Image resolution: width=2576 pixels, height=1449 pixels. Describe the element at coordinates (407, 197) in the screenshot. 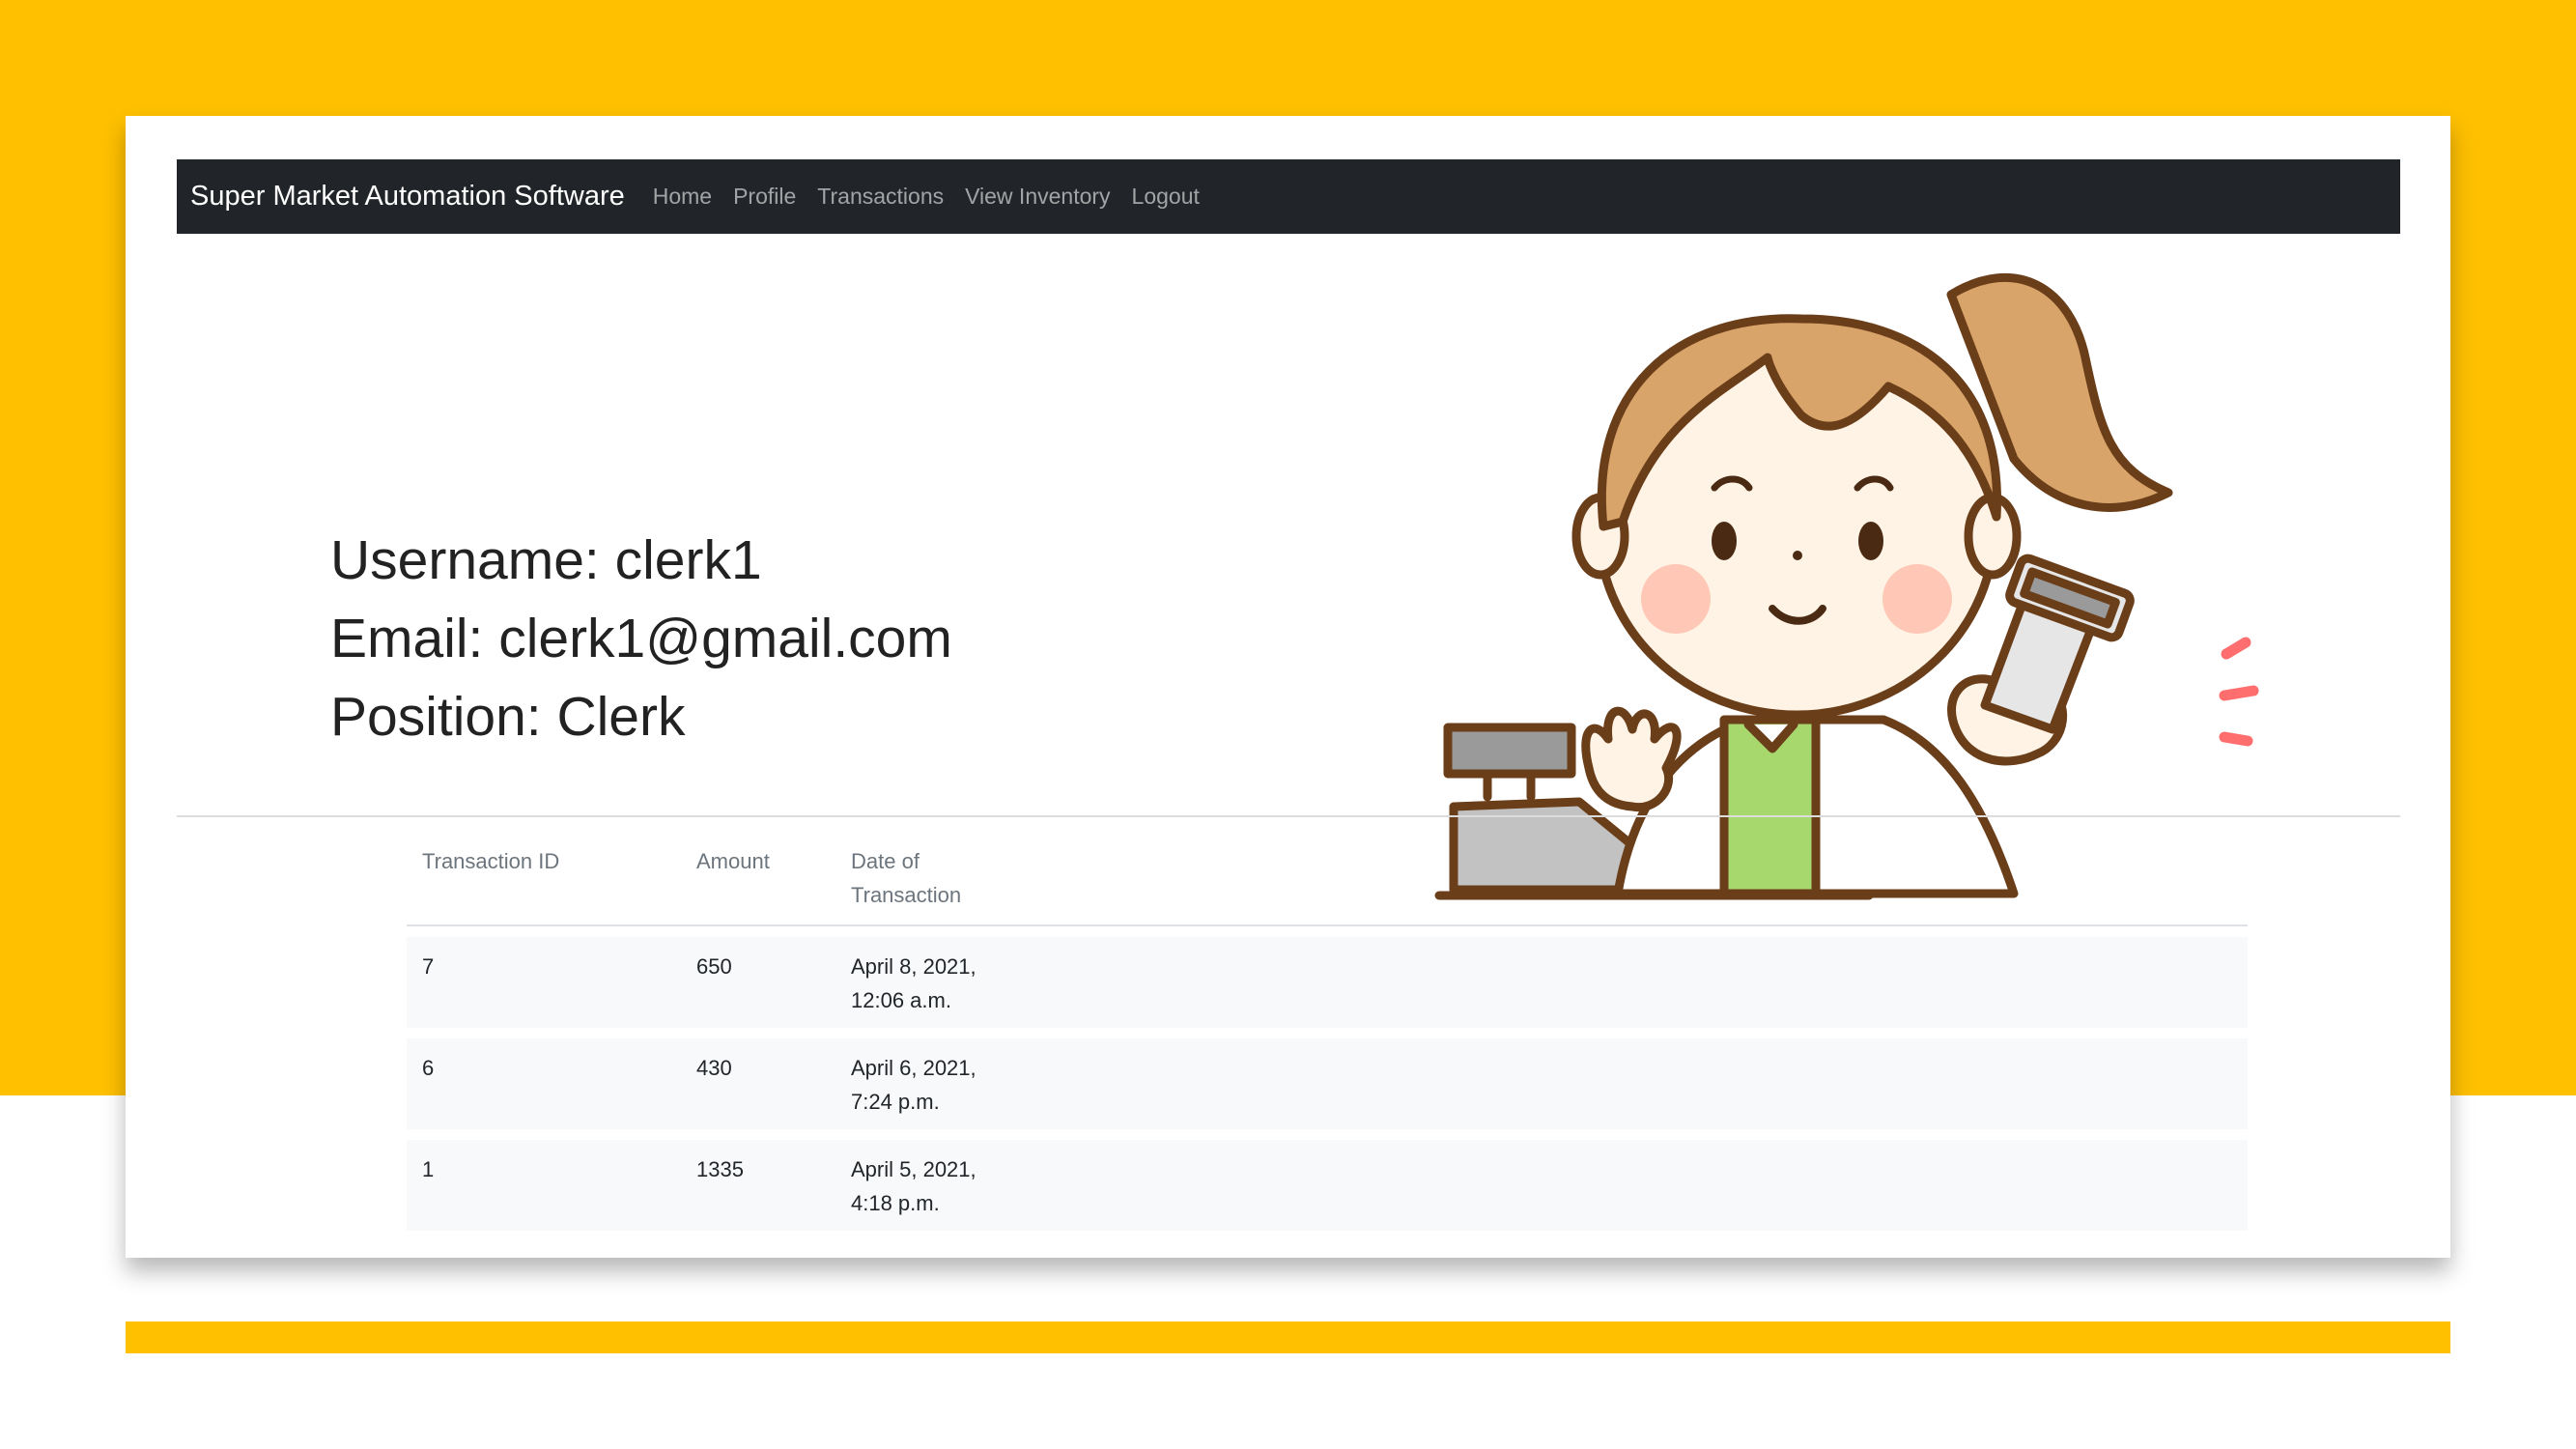

I see `navbar-brand: Super Market Automation Software` at that location.